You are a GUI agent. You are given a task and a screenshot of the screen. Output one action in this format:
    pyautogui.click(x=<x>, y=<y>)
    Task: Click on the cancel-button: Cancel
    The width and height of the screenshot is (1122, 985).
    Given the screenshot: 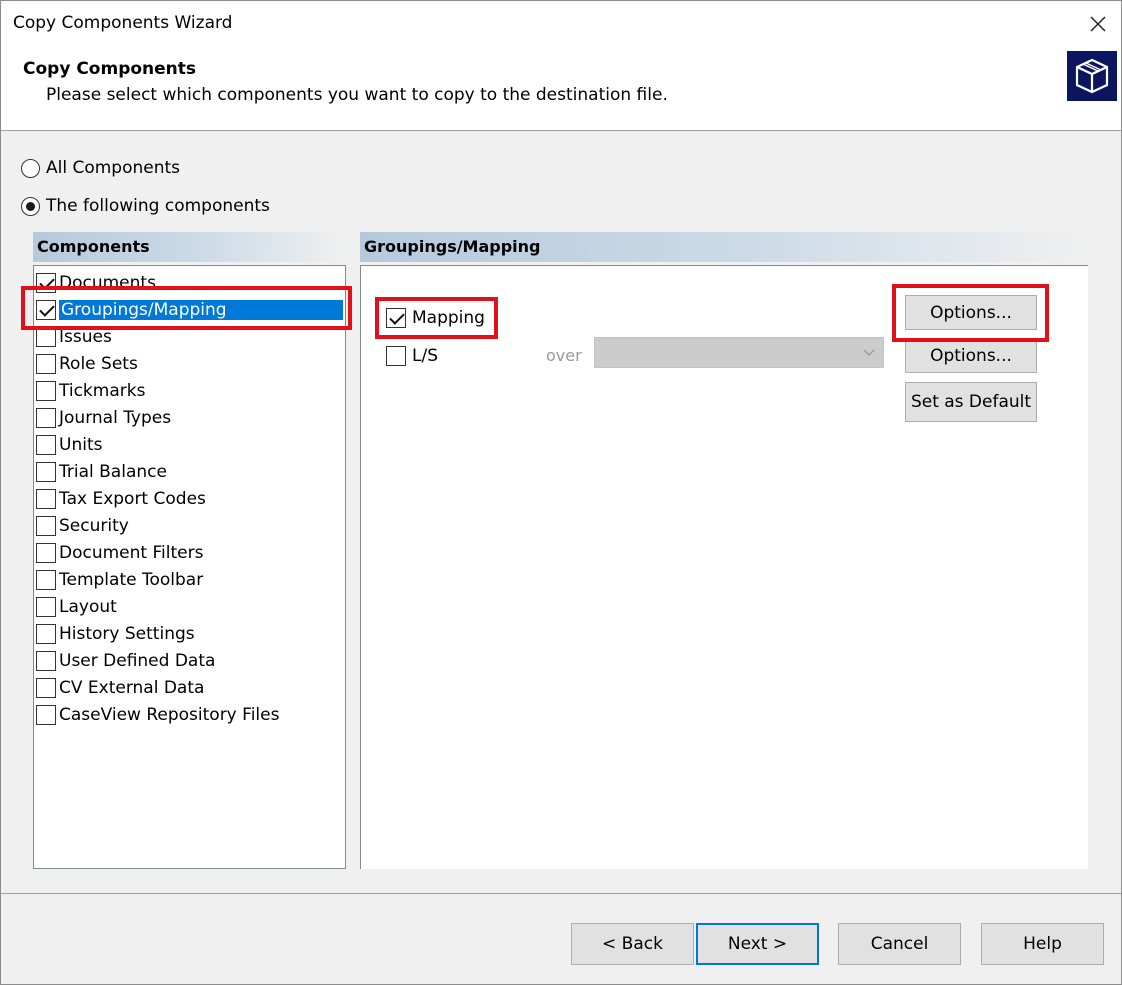 What is the action you would take?
    pyautogui.click(x=899, y=944)
    